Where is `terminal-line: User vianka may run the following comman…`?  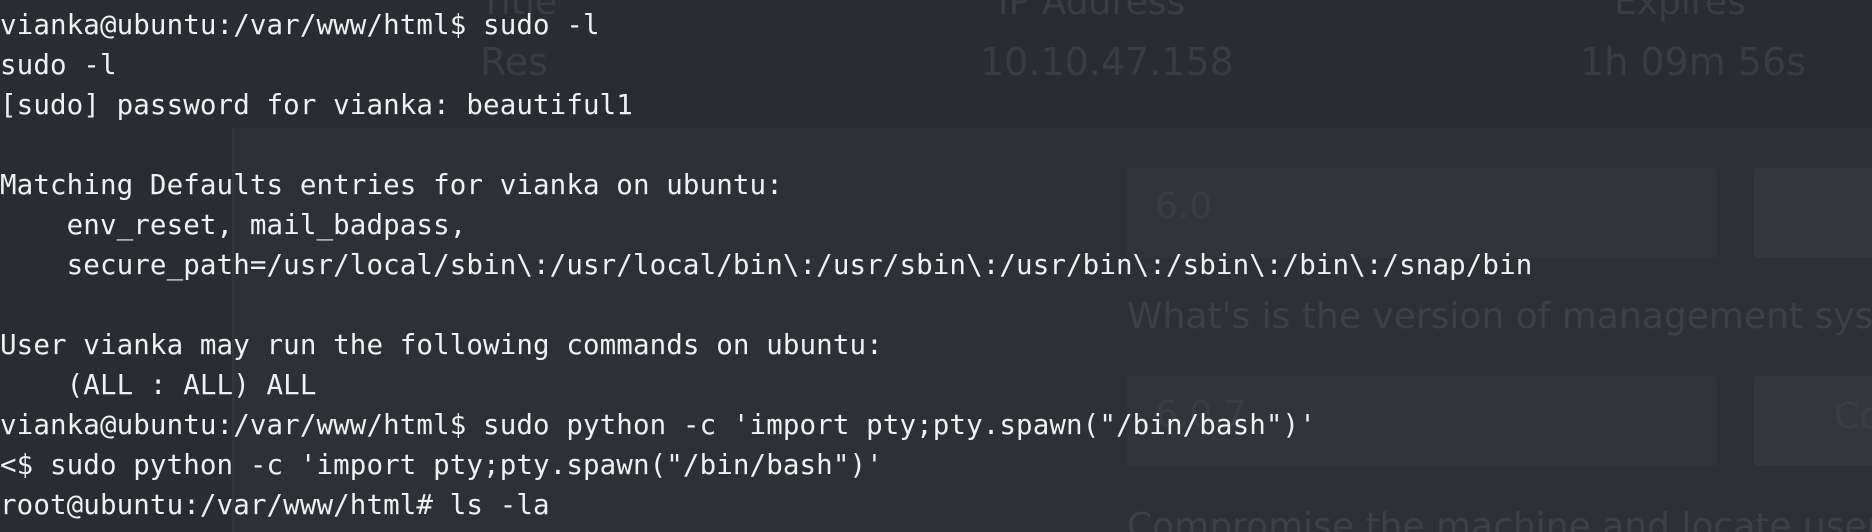
terminal-line: User vianka may run the following comman… is located at coordinates (441, 345).